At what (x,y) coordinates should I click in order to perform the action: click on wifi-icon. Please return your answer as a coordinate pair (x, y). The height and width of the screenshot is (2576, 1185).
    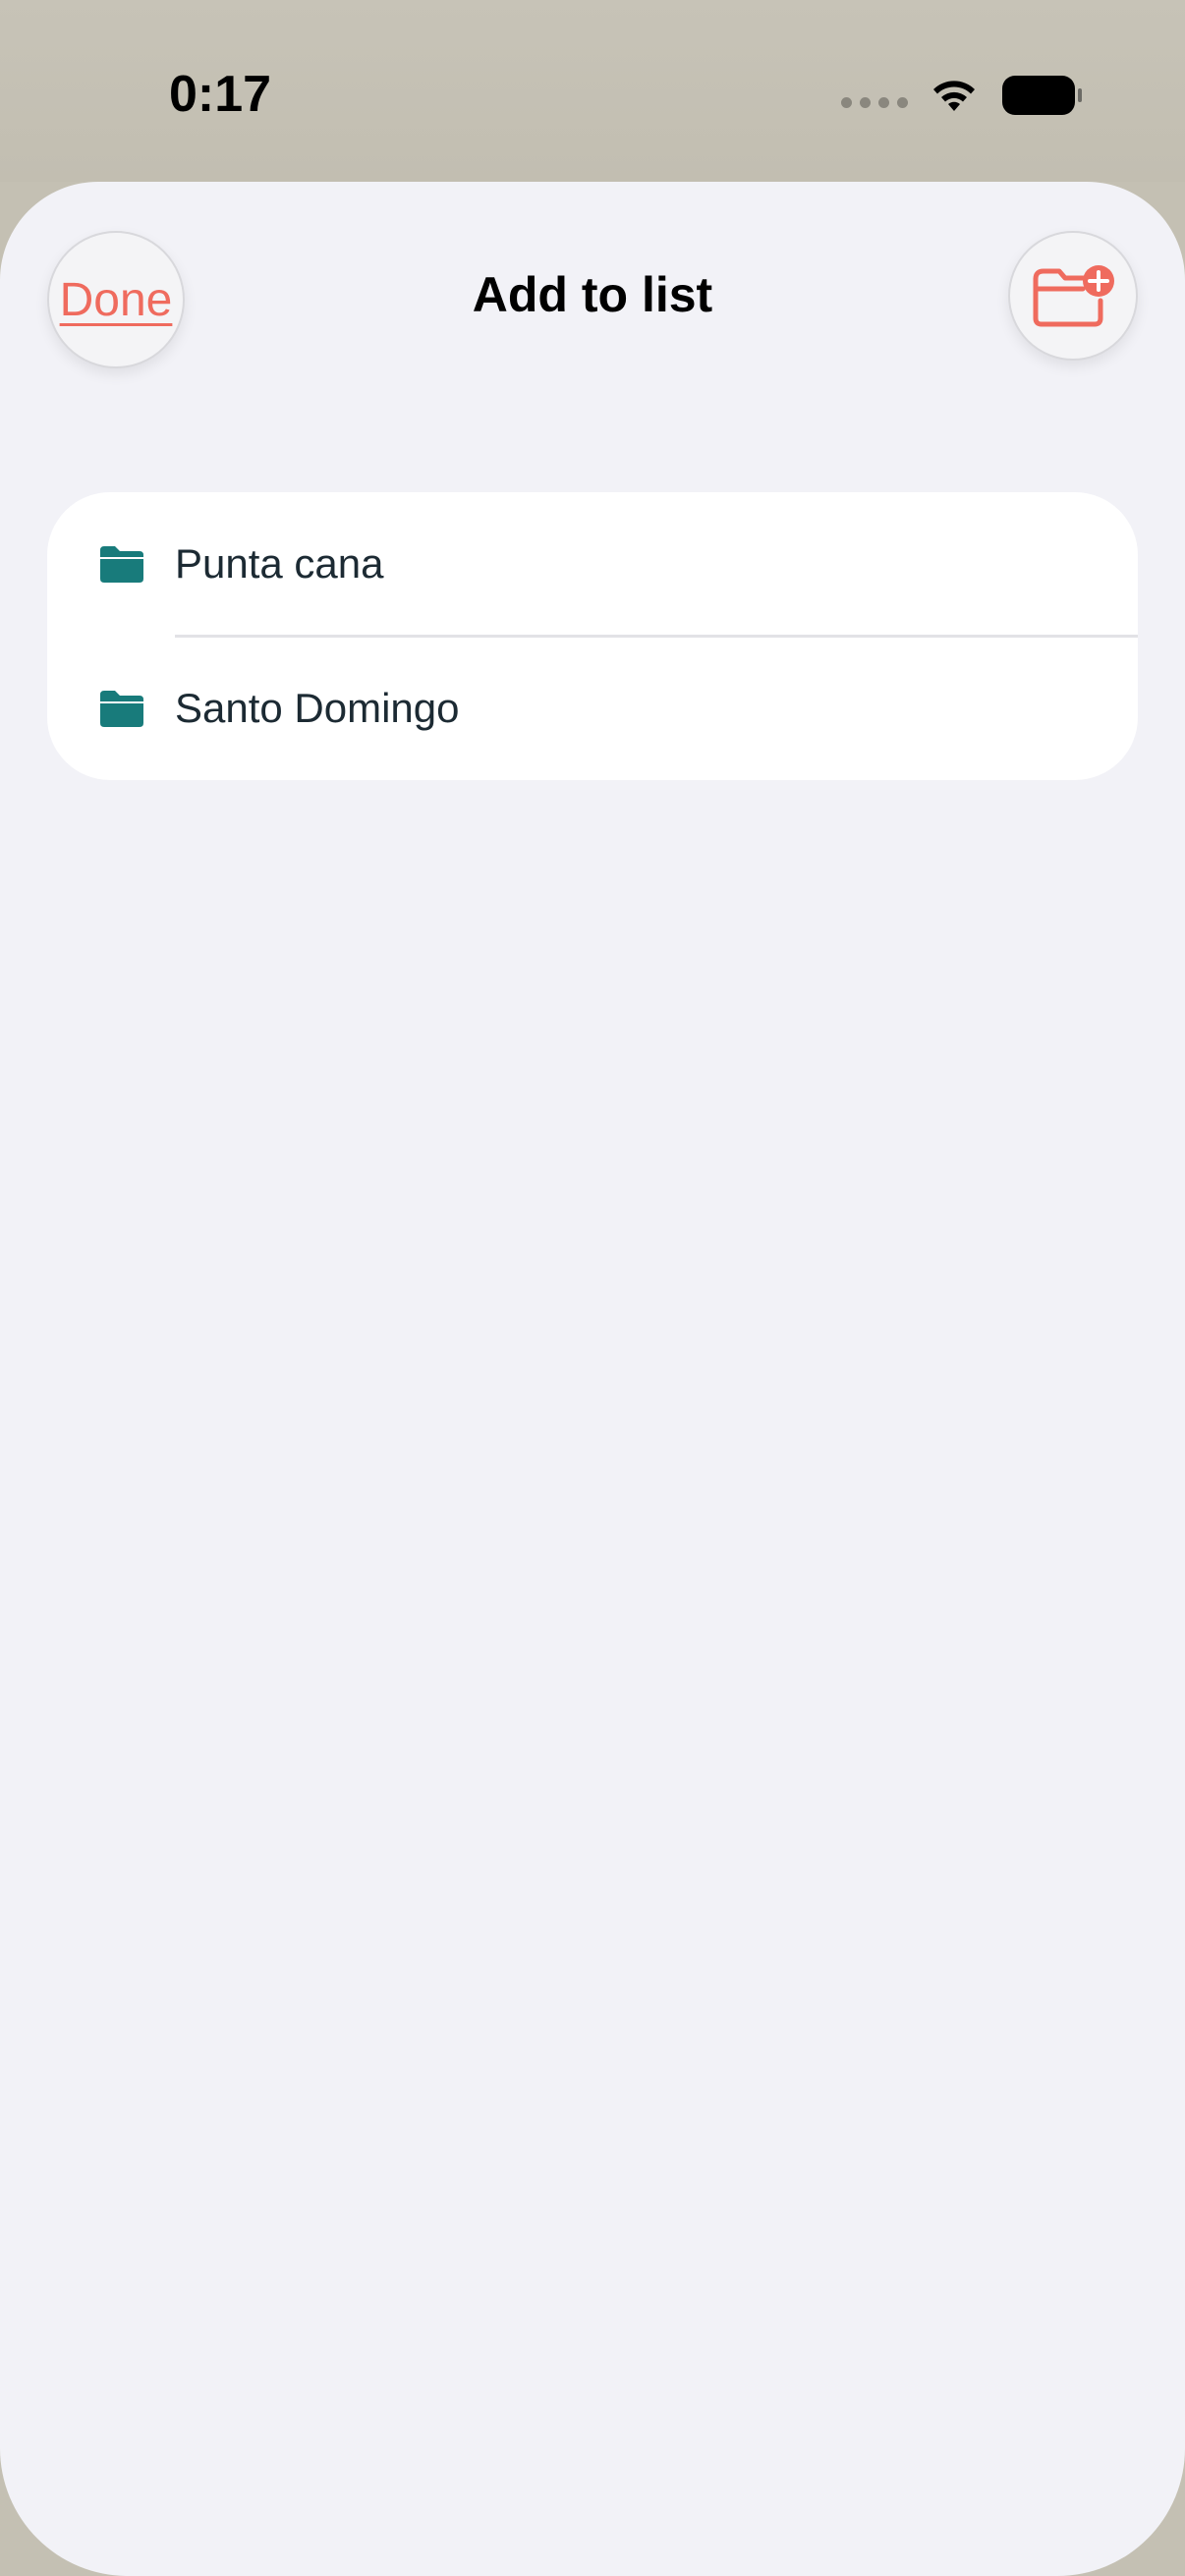
    Looking at the image, I should click on (954, 96).